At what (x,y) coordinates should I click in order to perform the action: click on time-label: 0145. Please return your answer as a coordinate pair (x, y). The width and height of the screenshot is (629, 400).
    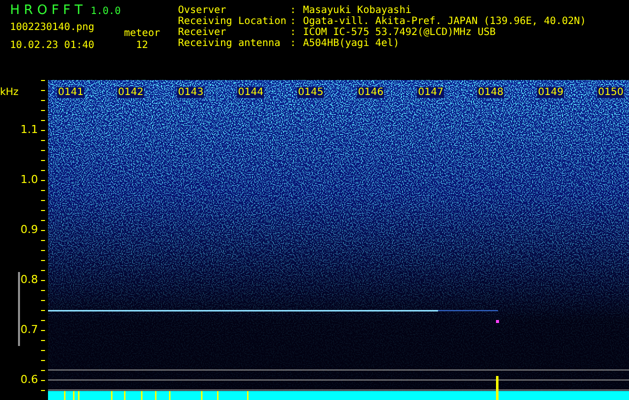
    Looking at the image, I should click on (310, 92).